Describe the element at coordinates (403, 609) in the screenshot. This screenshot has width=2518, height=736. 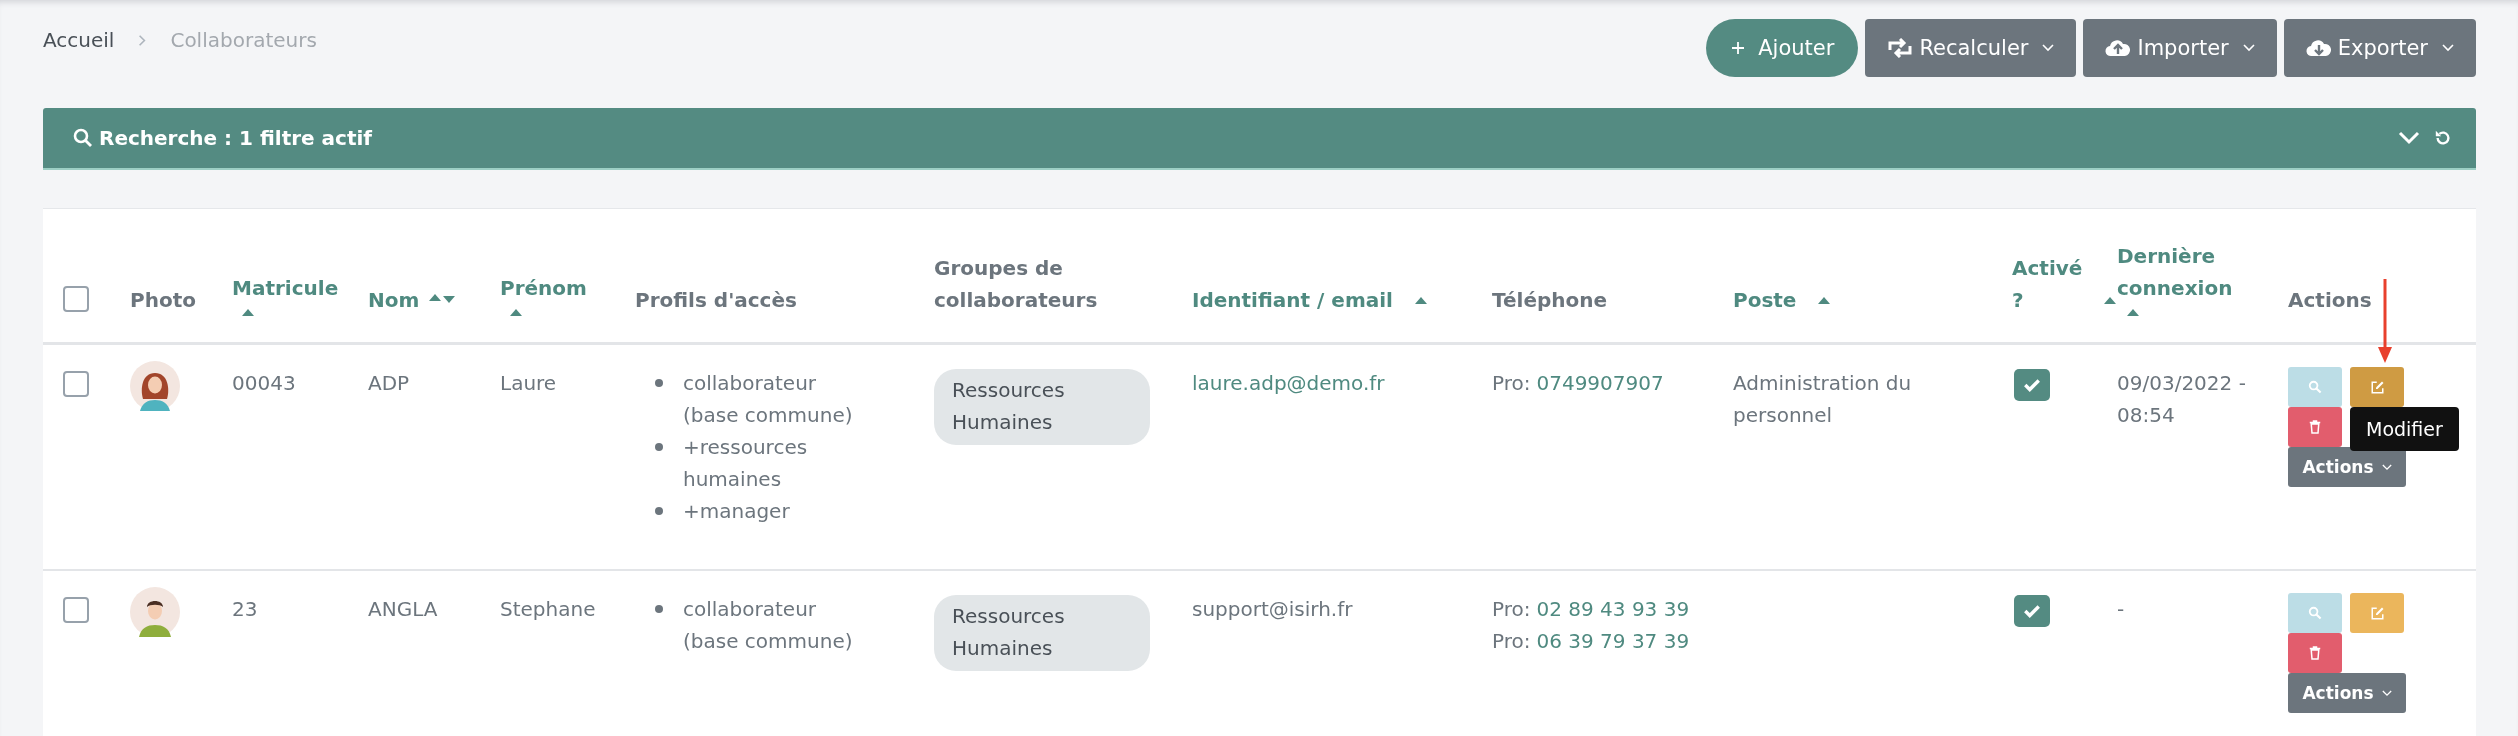
I see `table-cell: ANGLA` at that location.